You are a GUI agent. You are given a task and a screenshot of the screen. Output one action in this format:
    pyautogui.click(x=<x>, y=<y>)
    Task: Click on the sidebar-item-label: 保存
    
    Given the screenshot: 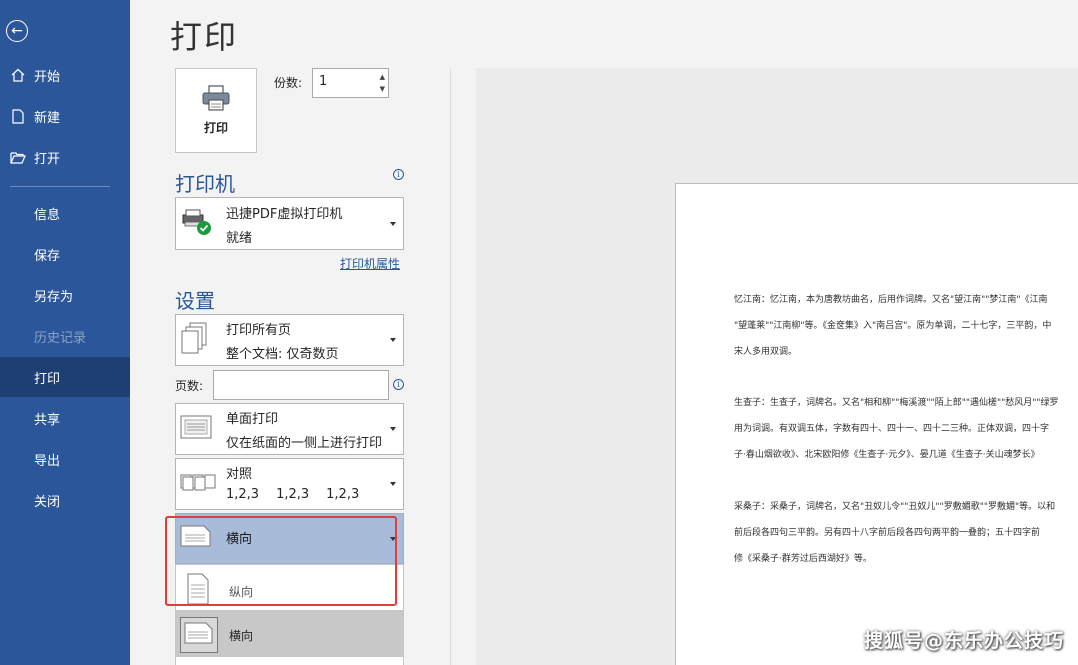 What is the action you would take?
    pyautogui.click(x=47, y=256)
    